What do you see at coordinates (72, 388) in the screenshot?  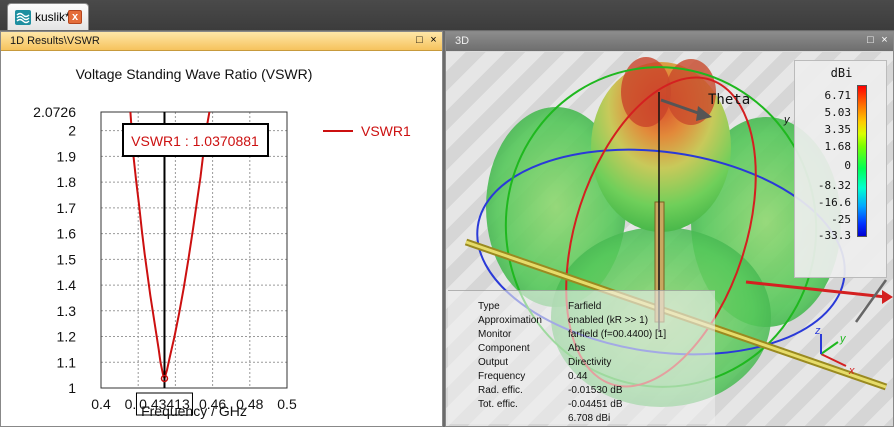 I see `y-tick-label: 1` at bounding box center [72, 388].